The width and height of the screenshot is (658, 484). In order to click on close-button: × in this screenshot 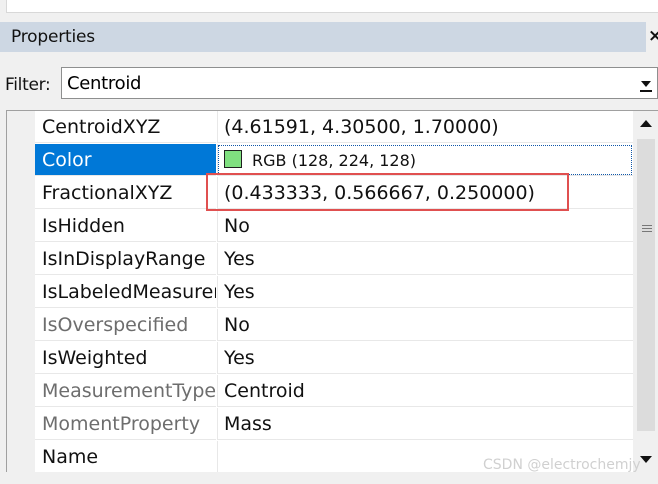, I will do `click(653, 36)`.